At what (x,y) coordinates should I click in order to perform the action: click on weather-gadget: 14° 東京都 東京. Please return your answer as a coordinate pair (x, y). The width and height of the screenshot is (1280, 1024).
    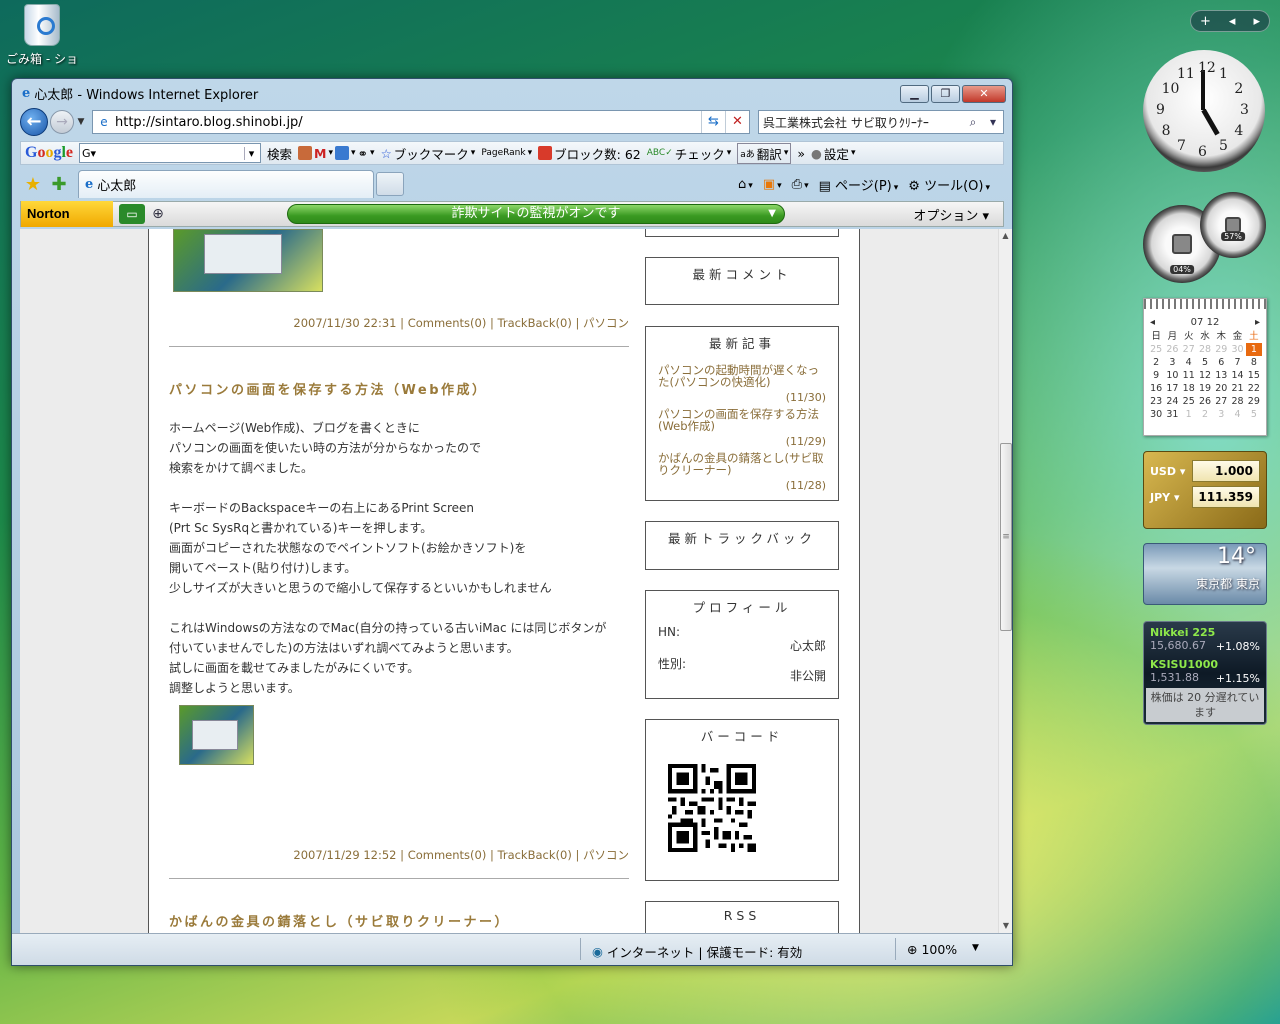
    Looking at the image, I should click on (1205, 574).